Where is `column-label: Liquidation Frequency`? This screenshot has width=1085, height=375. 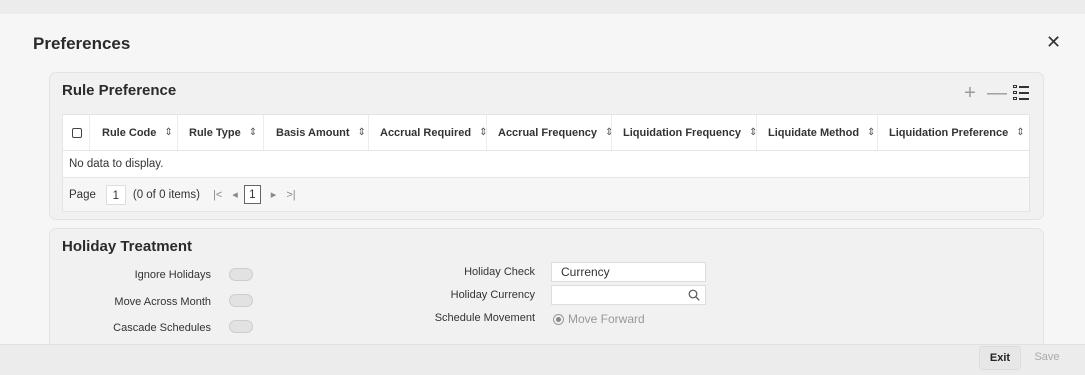
column-label: Liquidation Frequency is located at coordinates (682, 132).